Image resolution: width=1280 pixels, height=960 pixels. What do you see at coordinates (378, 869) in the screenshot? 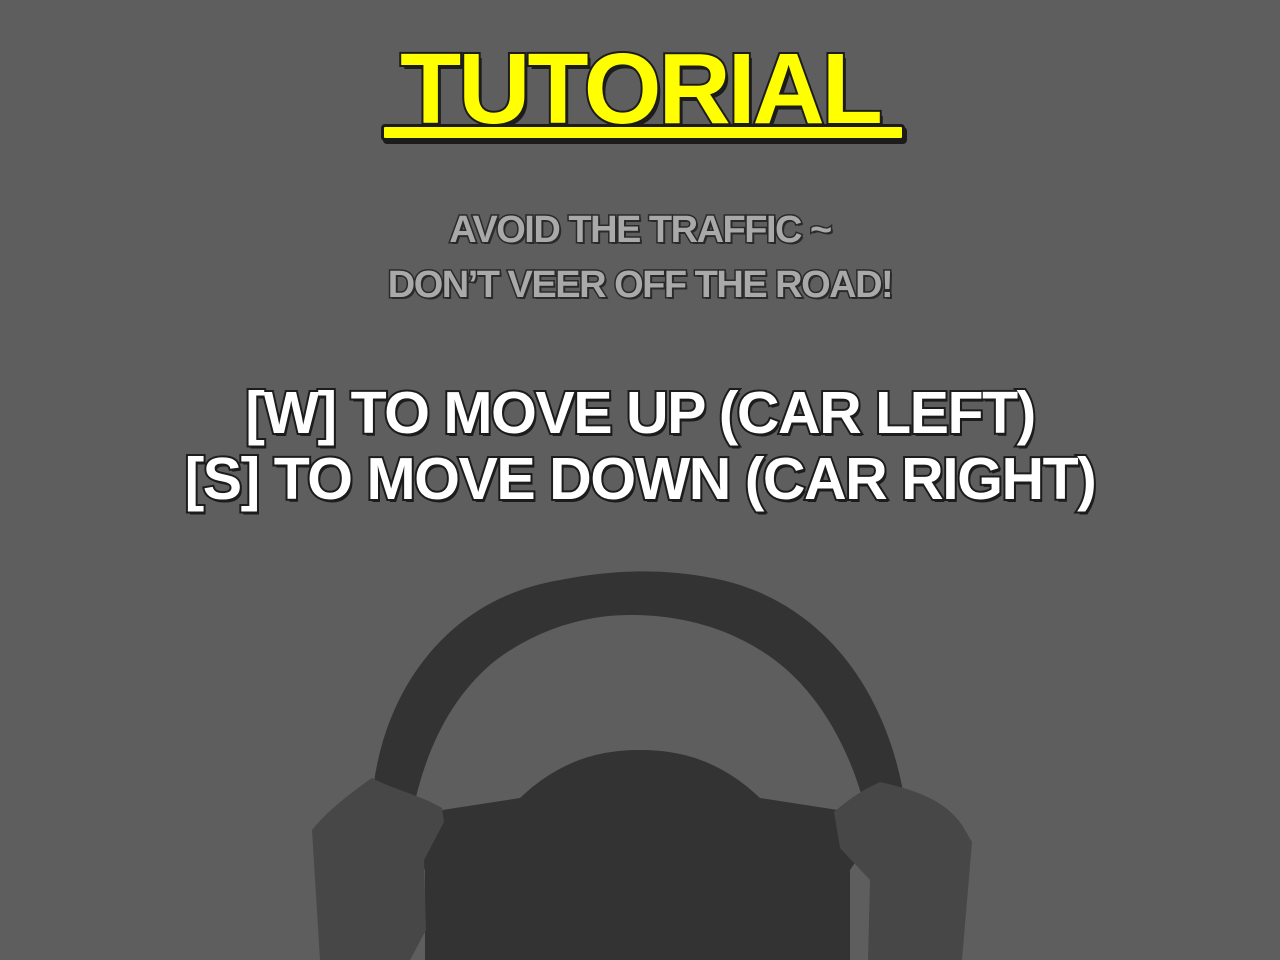
I see `left-hand-icon` at bounding box center [378, 869].